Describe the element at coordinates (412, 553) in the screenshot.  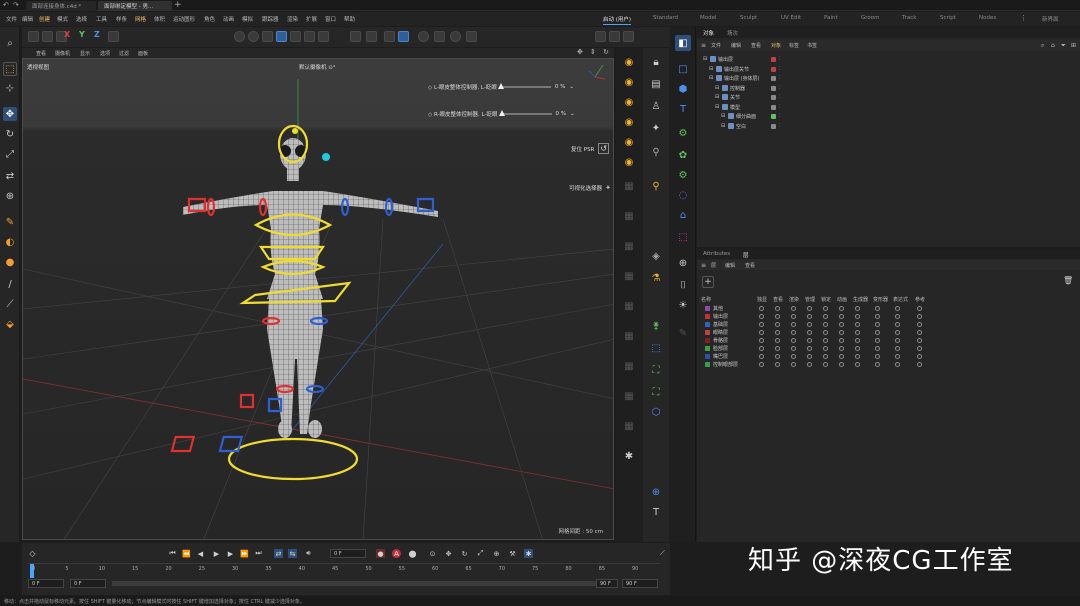
I see `keyframe-selection-icon: ⬤` at that location.